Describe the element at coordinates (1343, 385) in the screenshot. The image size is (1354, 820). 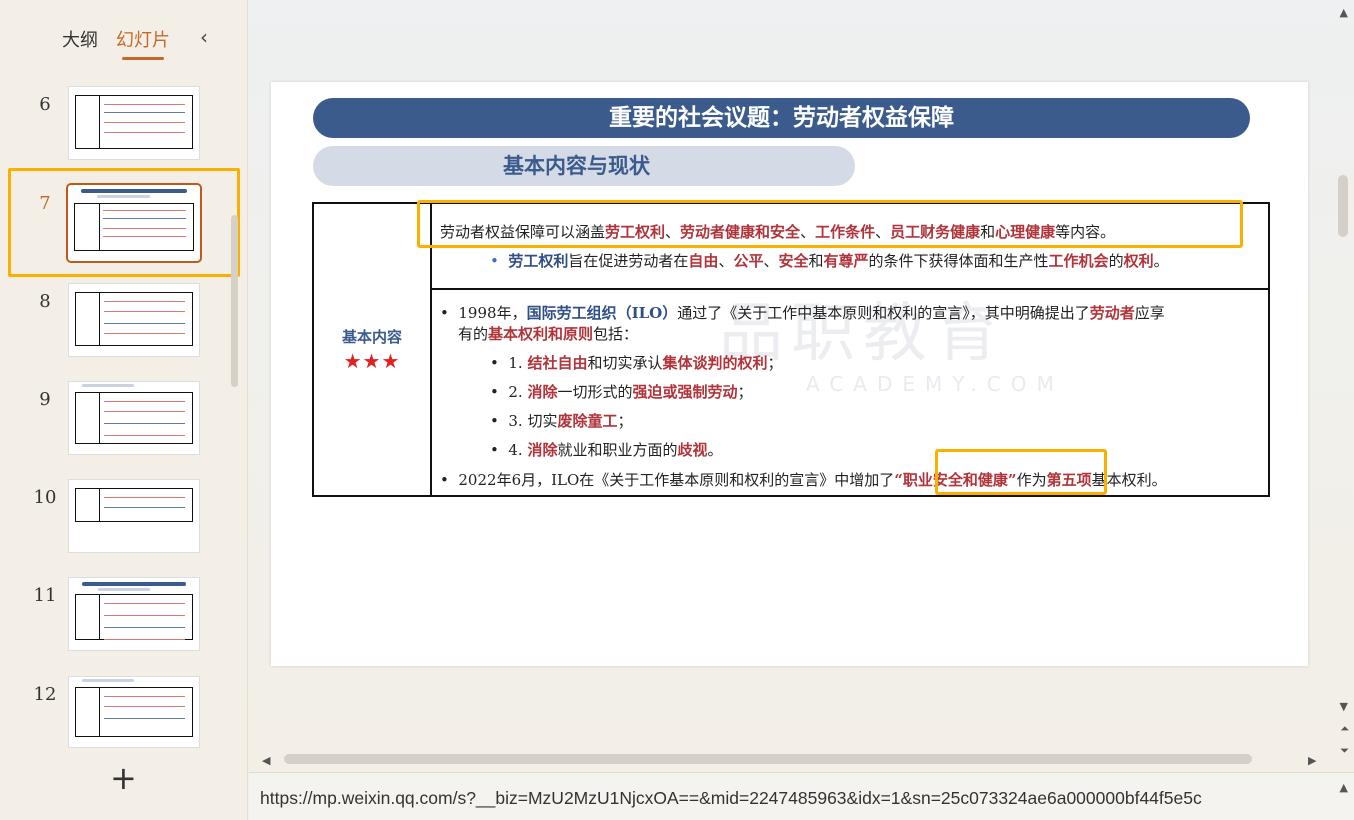
I see `vertical-scrollbar: ▲ ▼ ⏶ ⏷` at that location.